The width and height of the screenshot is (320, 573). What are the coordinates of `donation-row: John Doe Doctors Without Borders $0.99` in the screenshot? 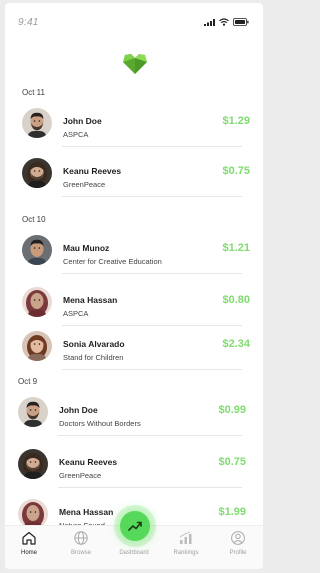 It's located at (134, 422).